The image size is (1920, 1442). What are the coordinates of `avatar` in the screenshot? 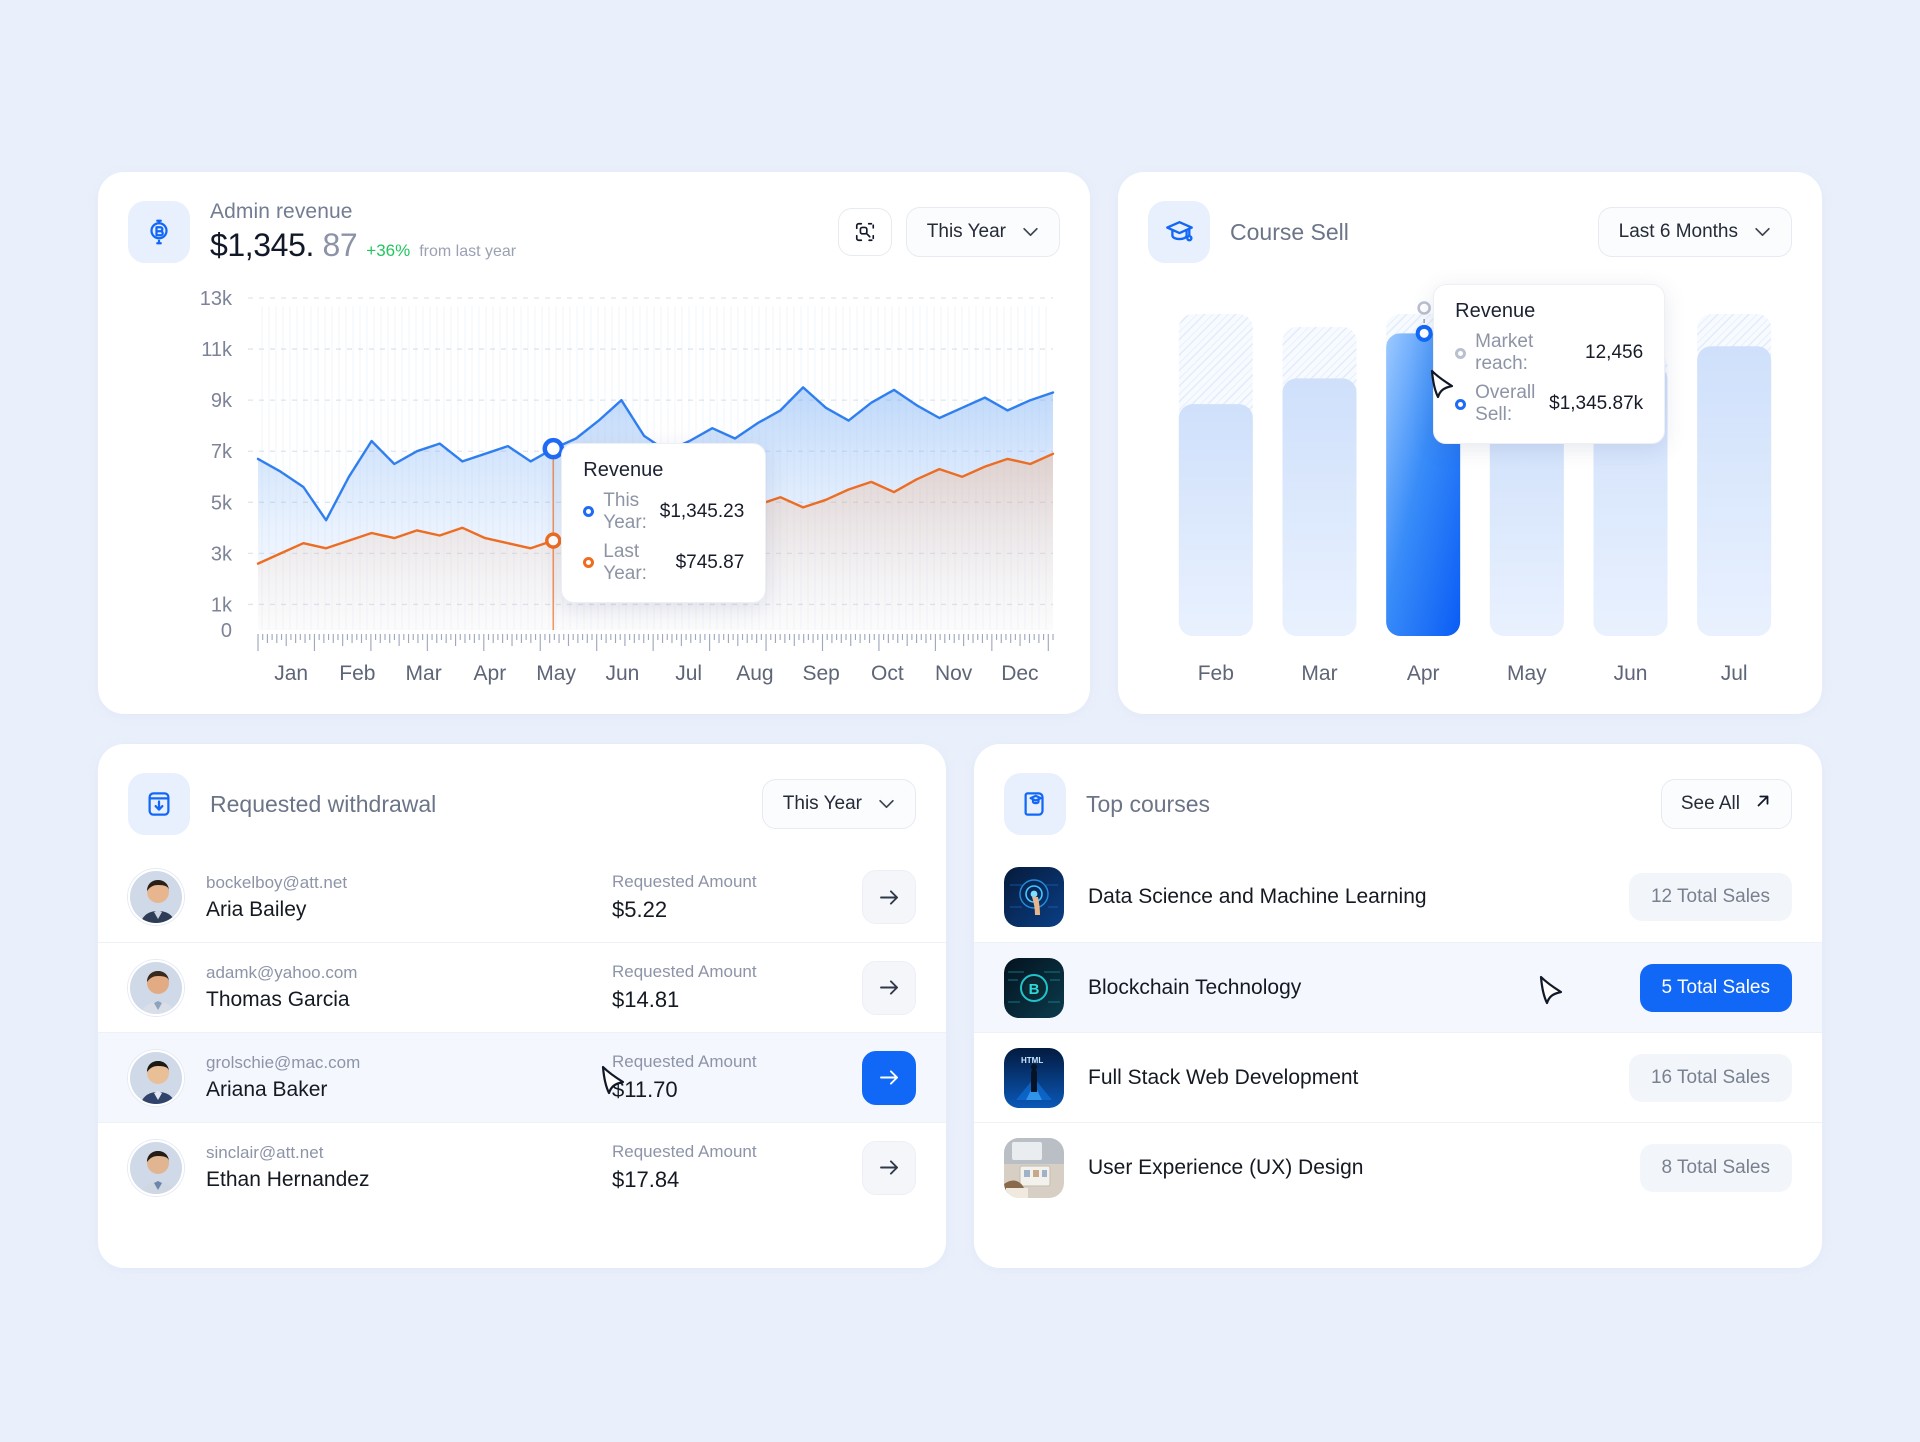 It's located at (156, 1167).